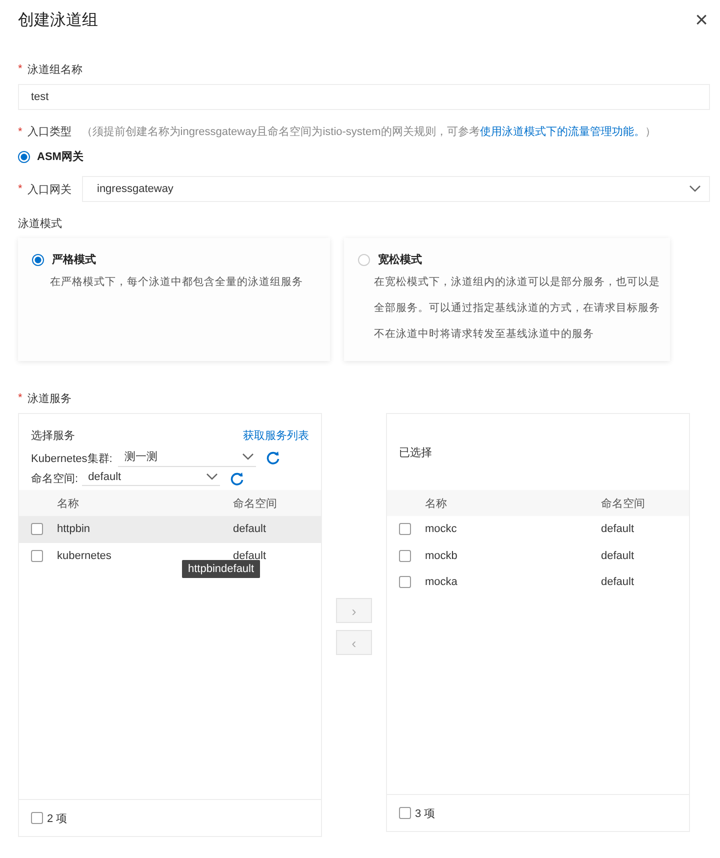  Describe the element at coordinates (538, 555) in the screenshot. I see `table-row: mockb default` at that location.